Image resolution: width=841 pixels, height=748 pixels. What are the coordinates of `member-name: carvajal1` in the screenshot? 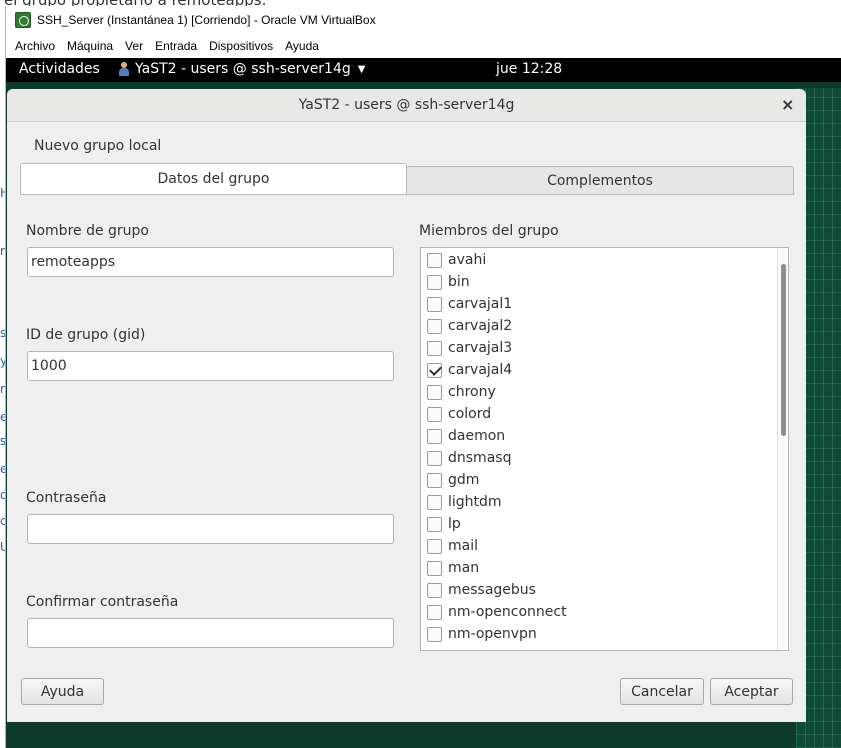 It's located at (480, 304).